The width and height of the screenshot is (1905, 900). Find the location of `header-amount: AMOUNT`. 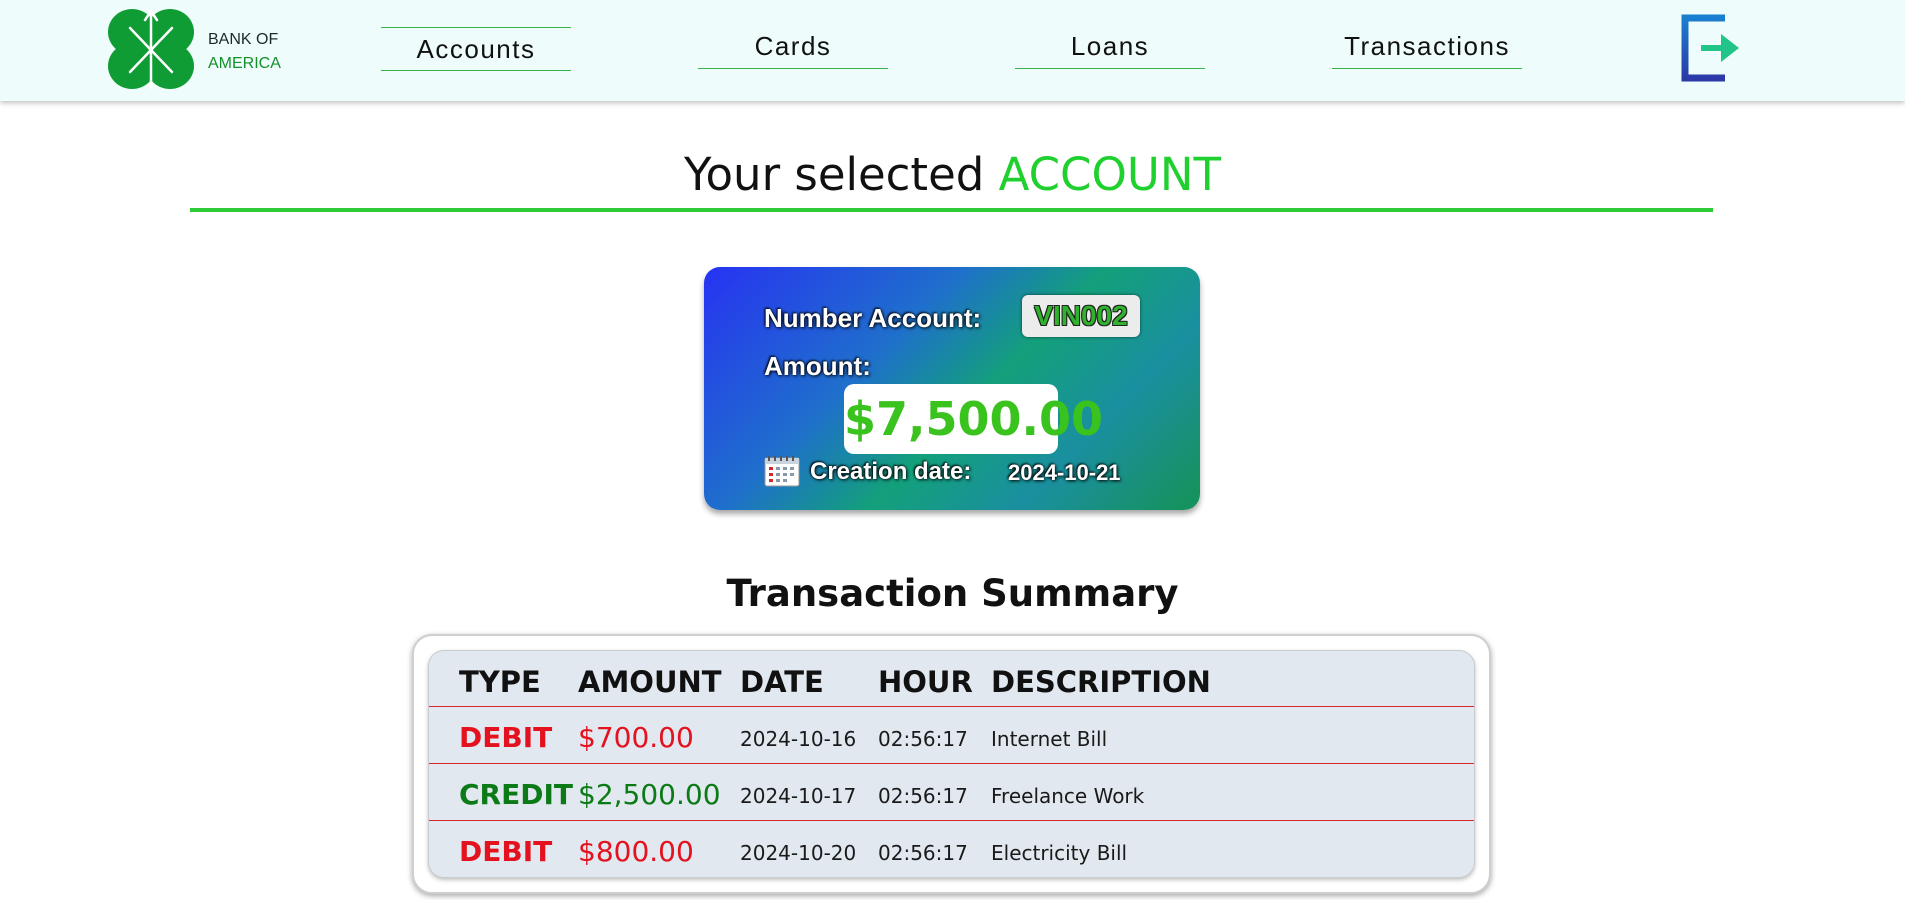

header-amount: AMOUNT is located at coordinates (650, 682).